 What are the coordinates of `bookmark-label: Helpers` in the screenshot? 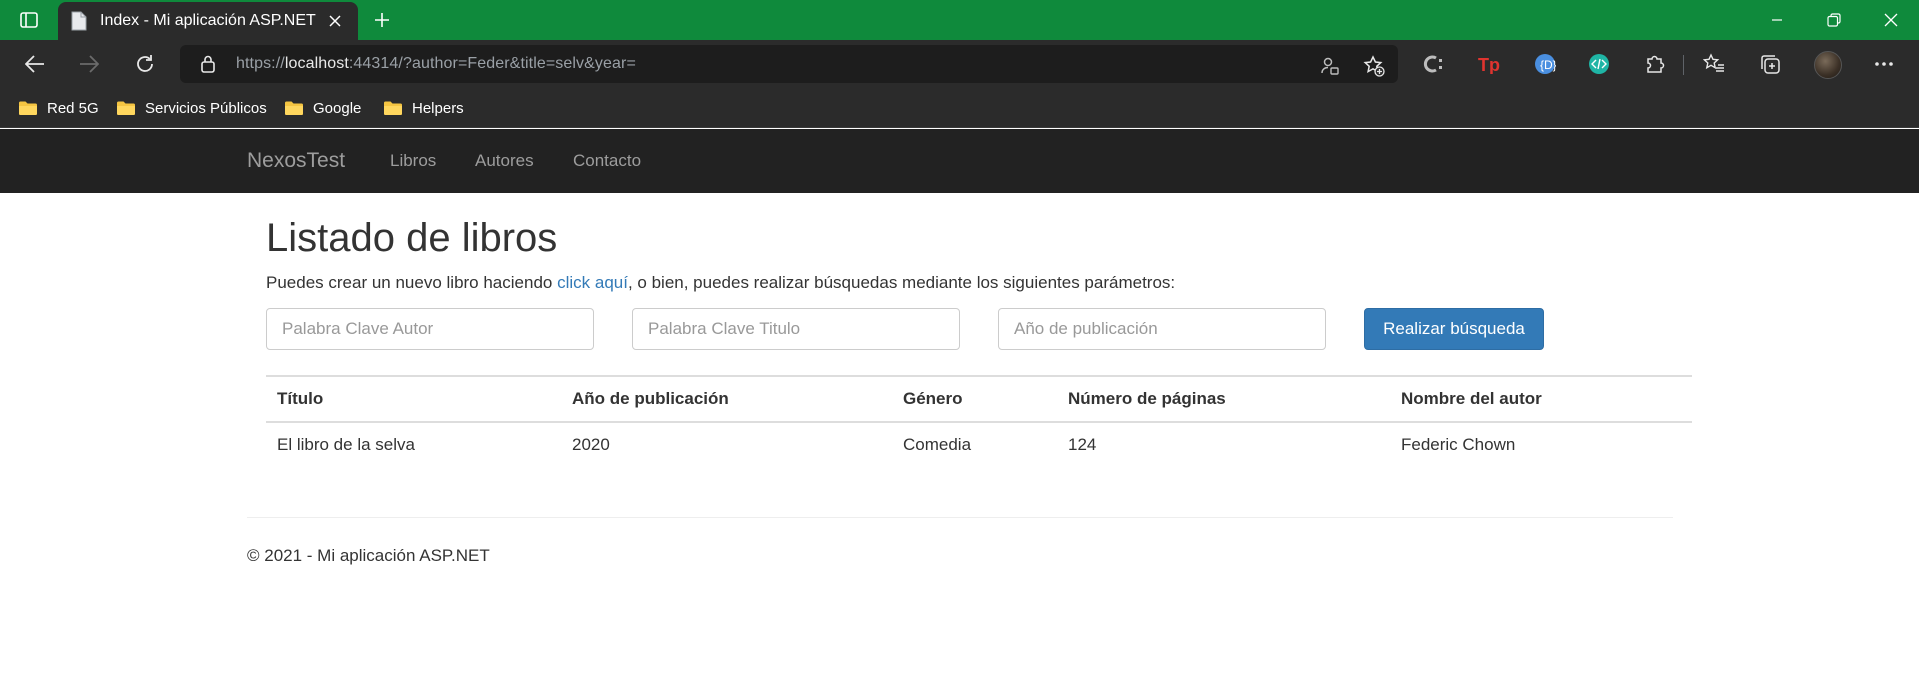 It's located at (438, 108).